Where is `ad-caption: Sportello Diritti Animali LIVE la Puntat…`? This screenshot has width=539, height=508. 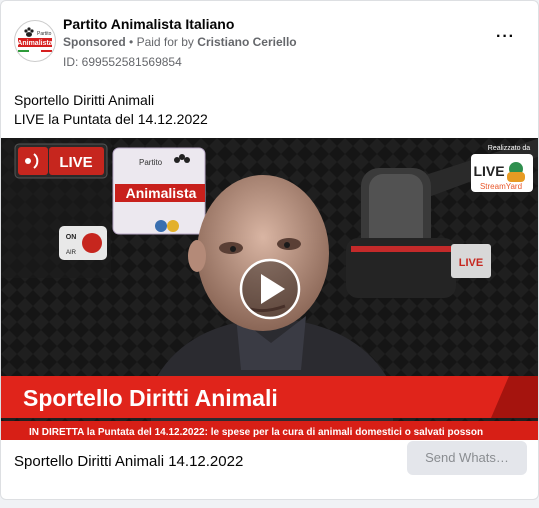 ad-caption: Sportello Diritti Animali LIVE la Puntat… is located at coordinates (111, 110).